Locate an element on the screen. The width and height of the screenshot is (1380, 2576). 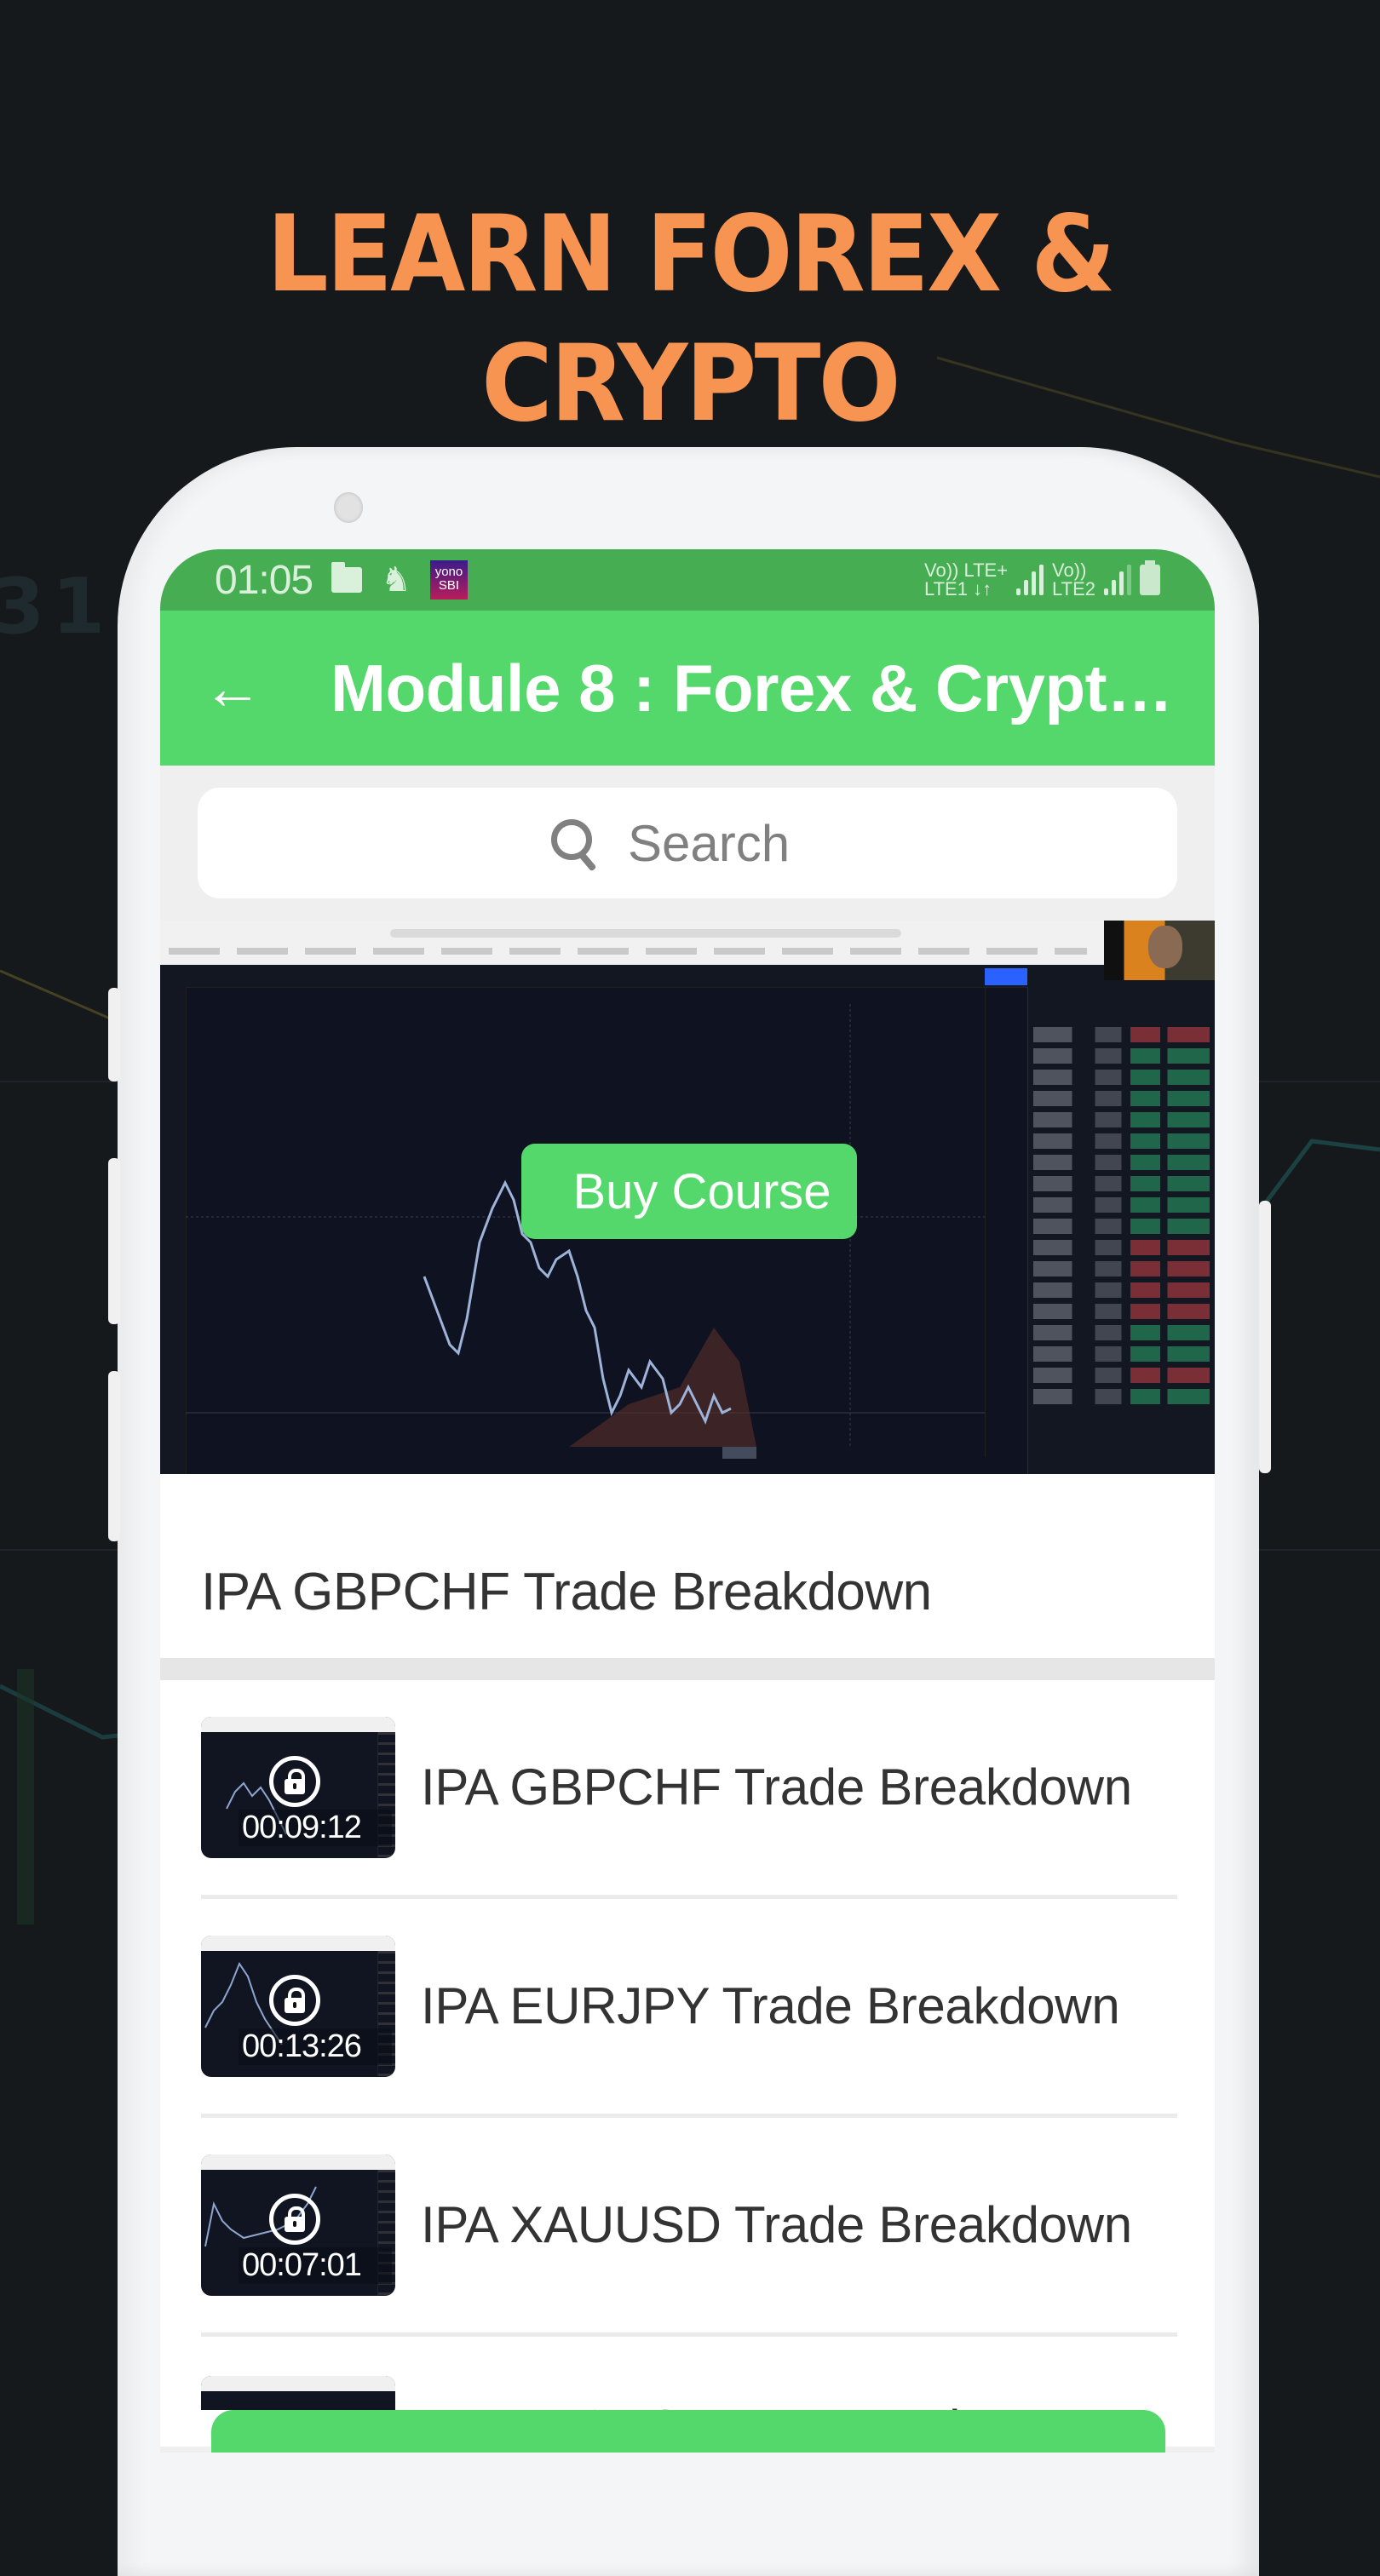
search-bar is located at coordinates (687, 843).